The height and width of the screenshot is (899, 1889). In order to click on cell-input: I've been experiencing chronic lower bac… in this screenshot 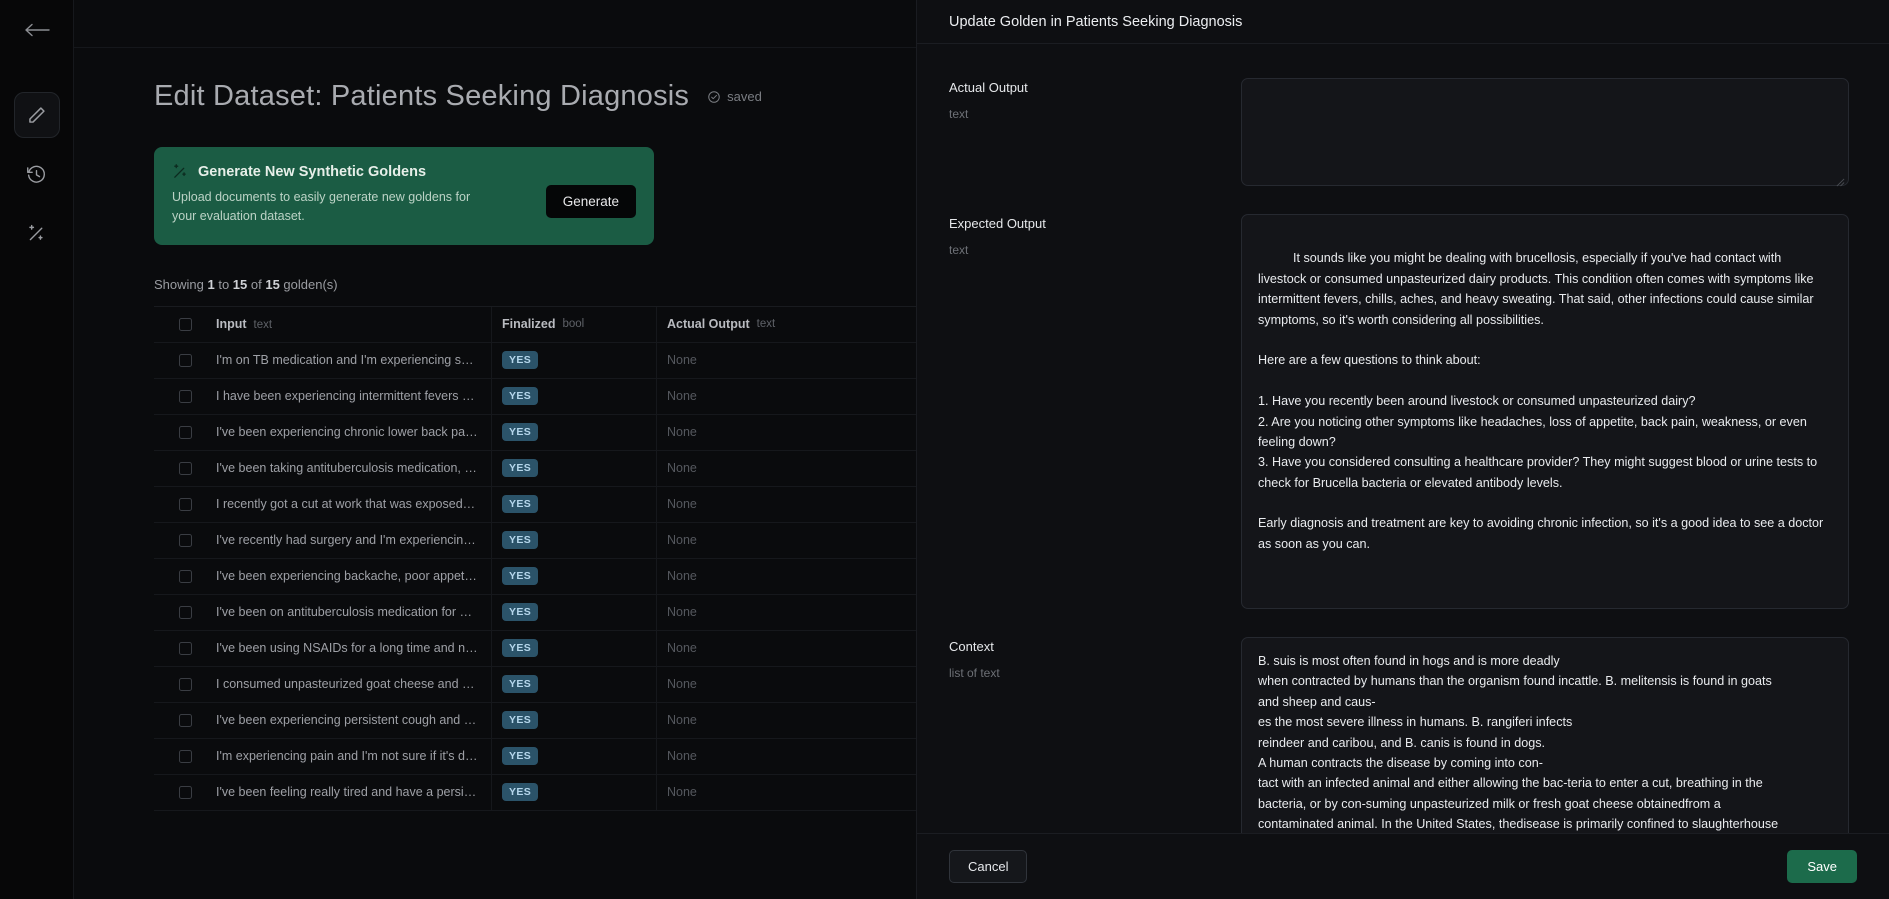, I will do `click(353, 432)`.